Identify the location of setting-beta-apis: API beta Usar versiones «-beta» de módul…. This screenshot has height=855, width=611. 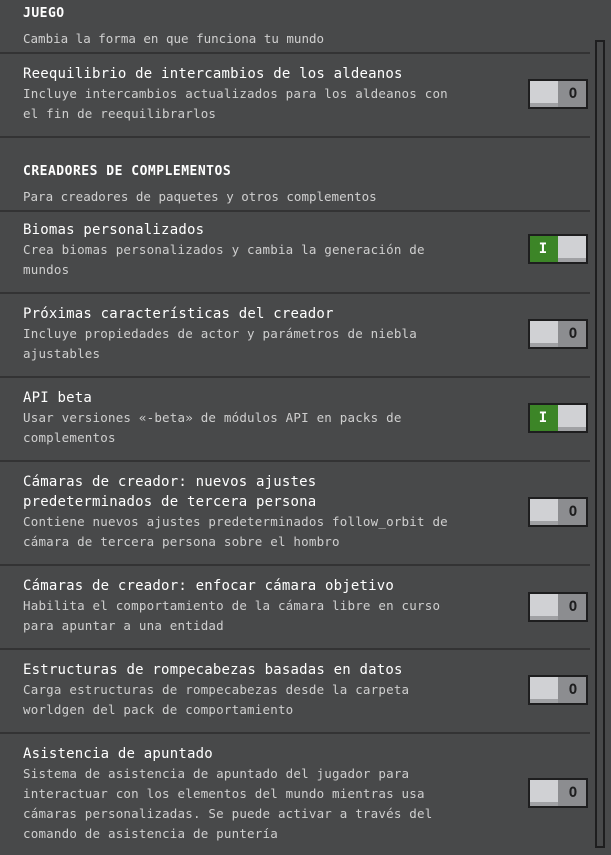
(295, 420).